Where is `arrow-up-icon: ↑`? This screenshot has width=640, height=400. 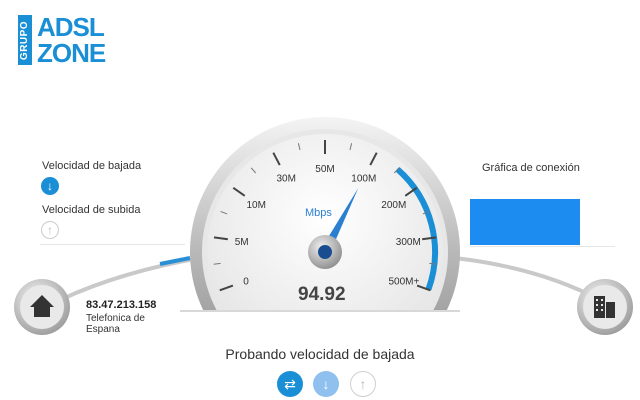 arrow-up-icon: ↑ is located at coordinates (363, 384).